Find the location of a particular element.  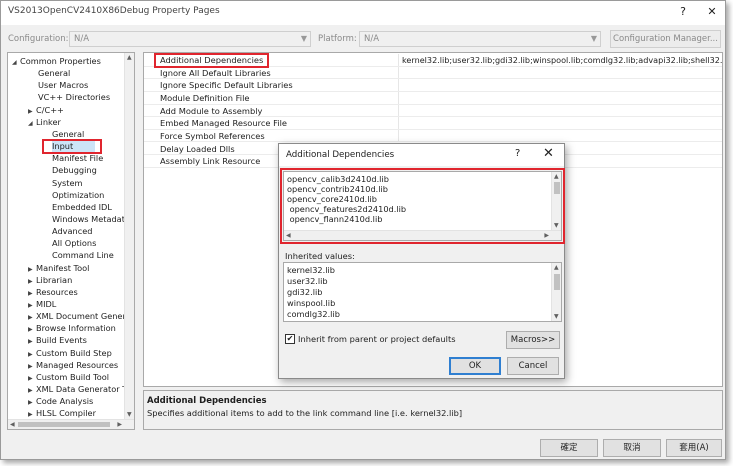

ok-button: 確定 is located at coordinates (569, 448).